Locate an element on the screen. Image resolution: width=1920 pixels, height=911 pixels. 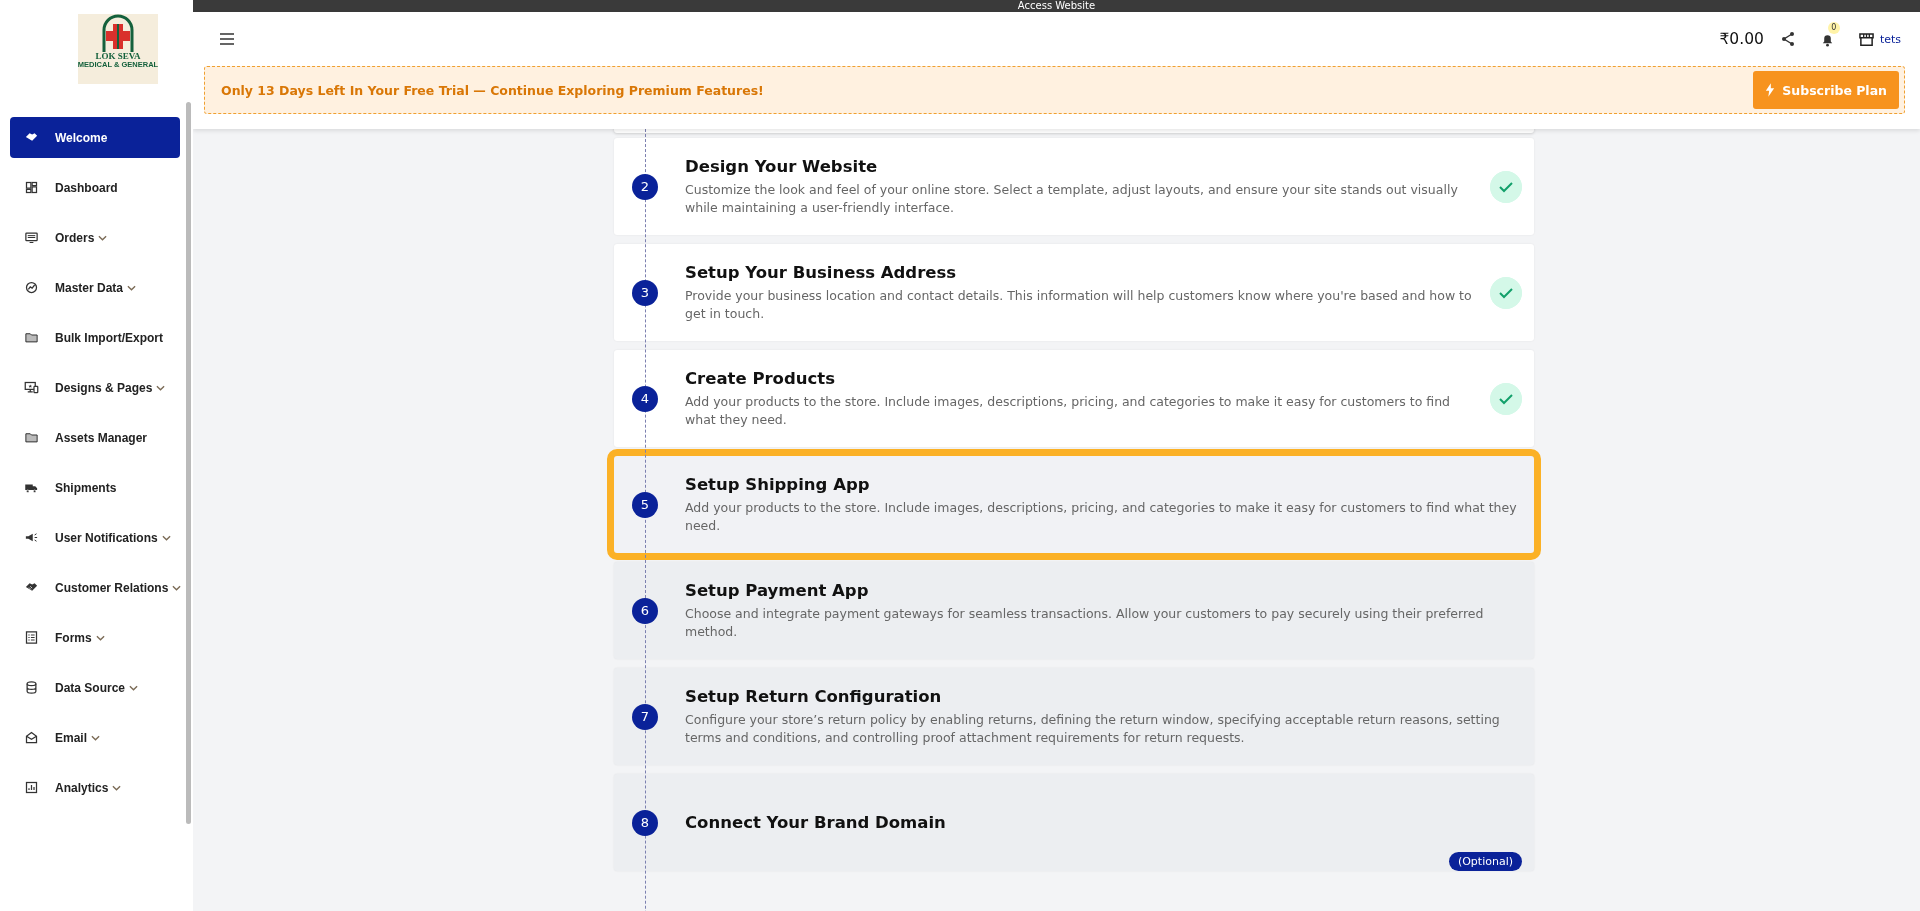
step-card: 6 Setup Payment App Choose and integrate payment gateways for seamless transactions. Allow your customers to pay securely using their preferred method. is located at coordinates (1074, 610).